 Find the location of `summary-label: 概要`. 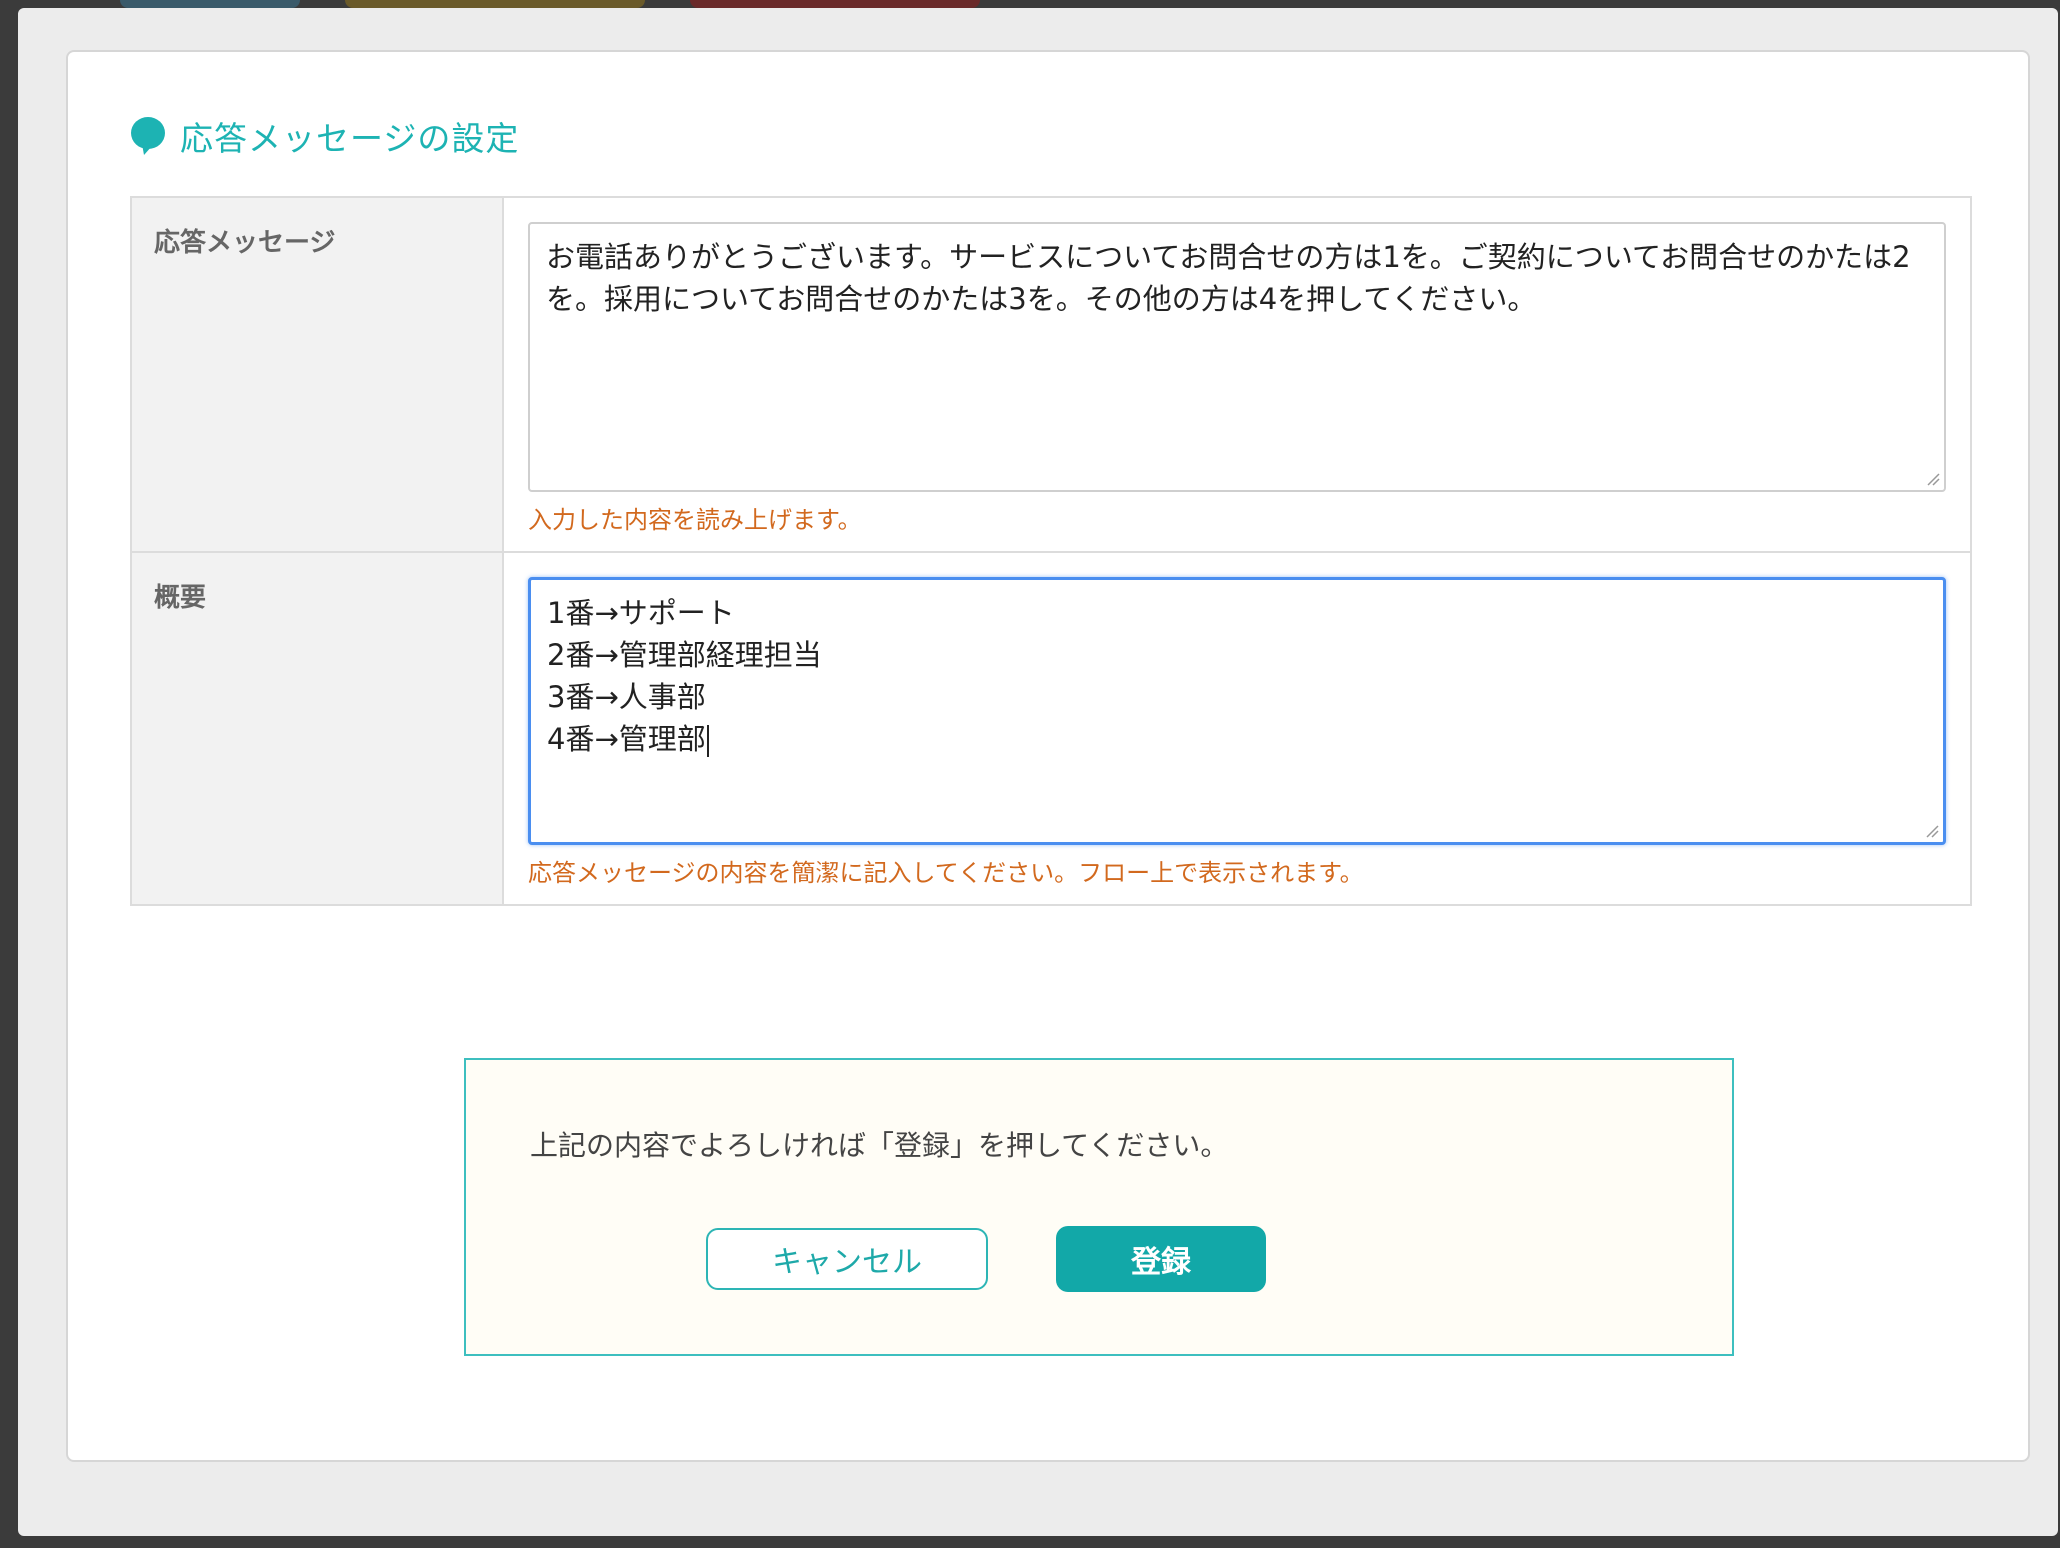

summary-label: 概要 is located at coordinates (318, 728).